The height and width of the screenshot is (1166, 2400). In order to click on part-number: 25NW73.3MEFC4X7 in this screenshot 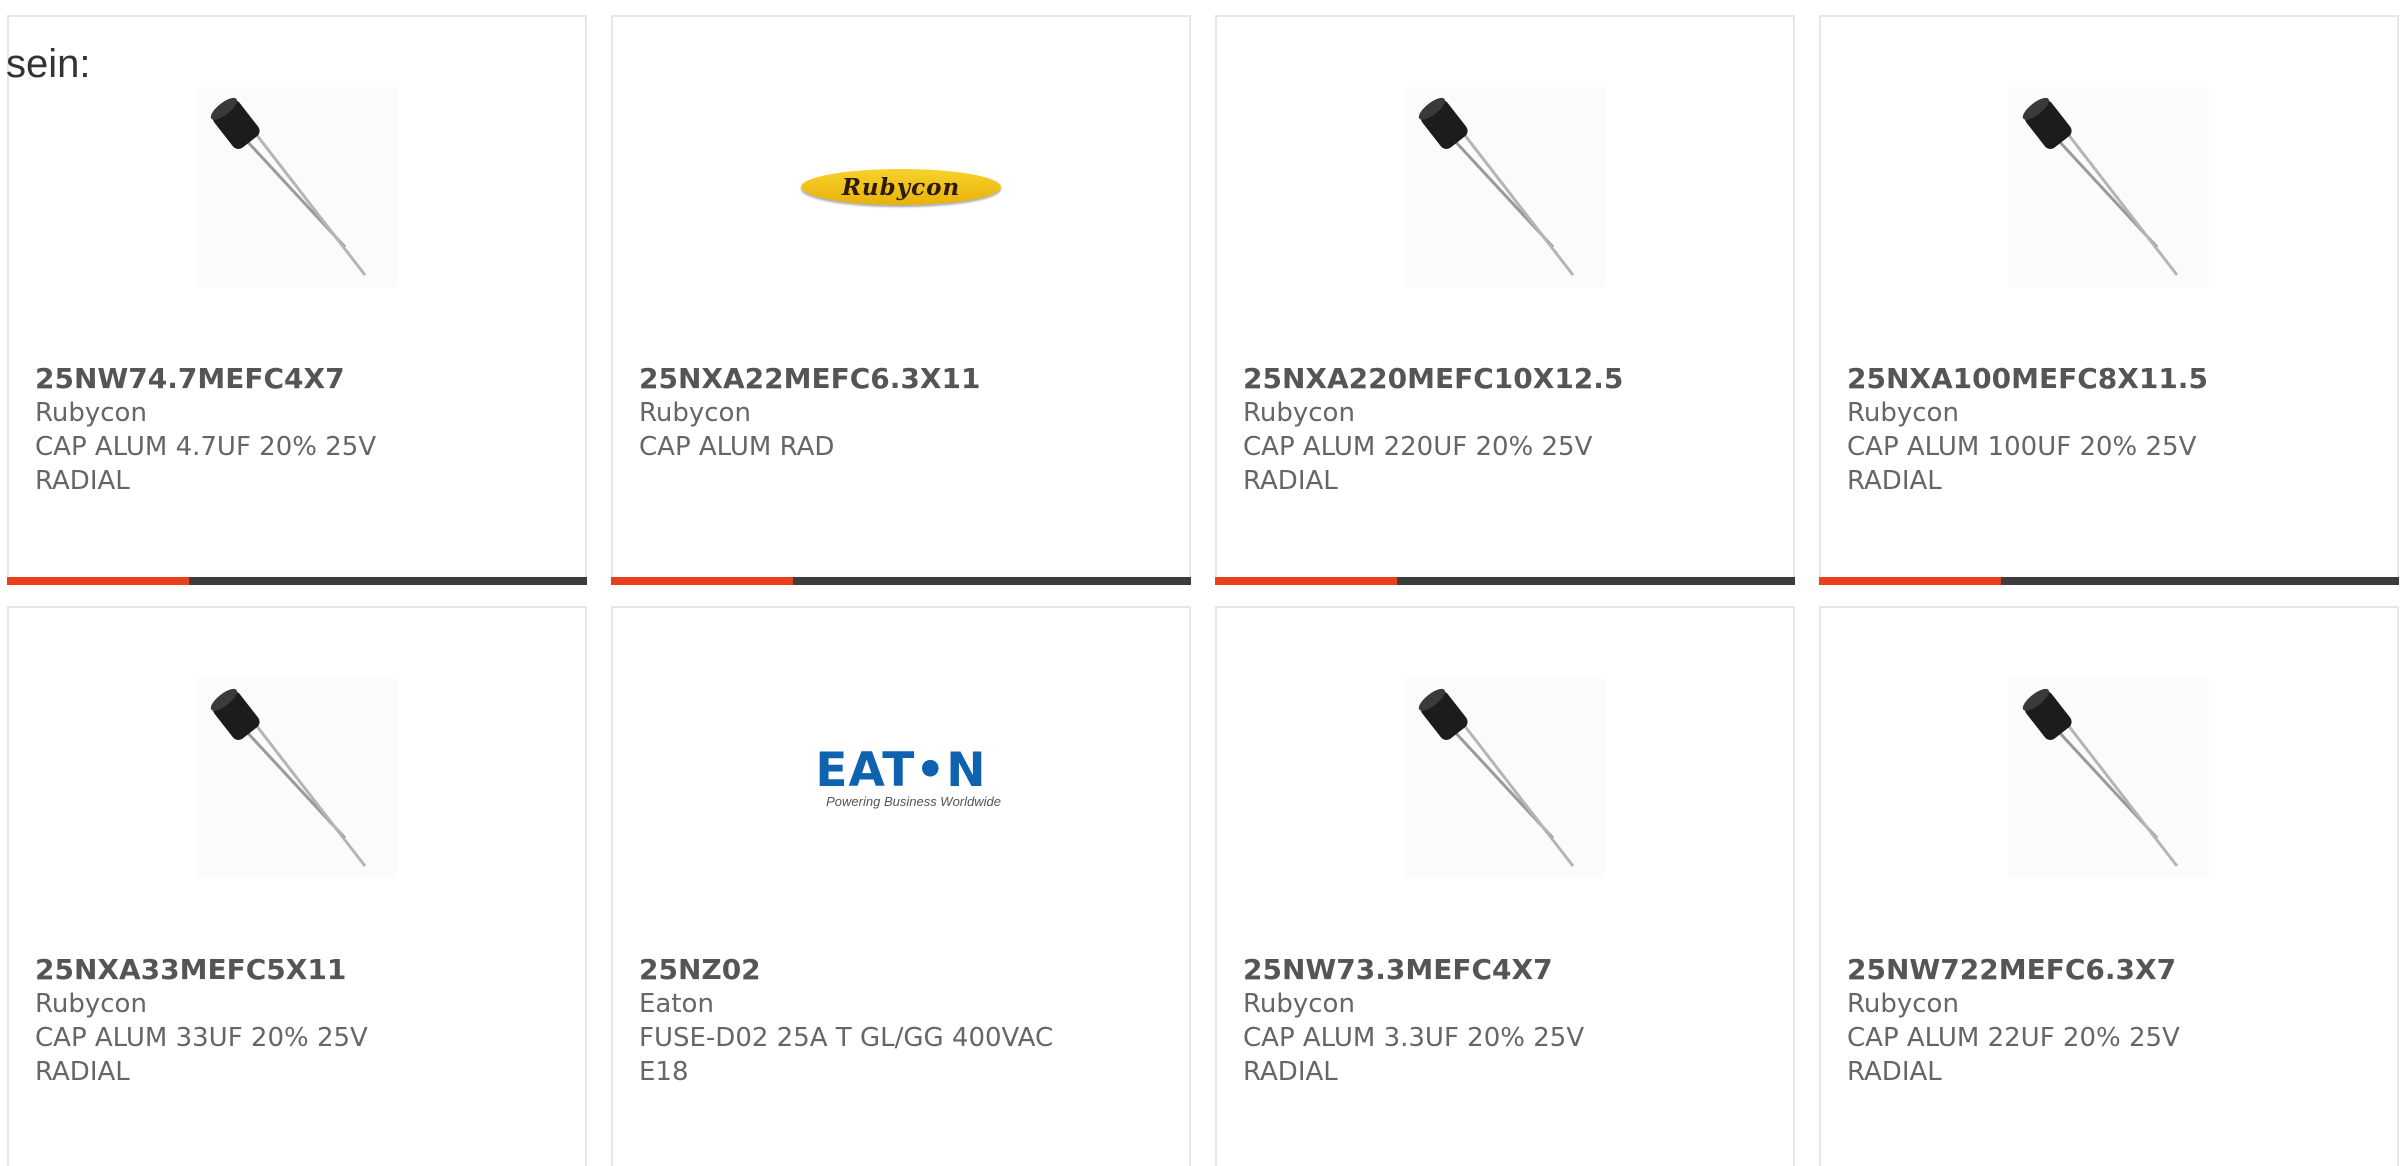, I will do `click(1508, 970)`.